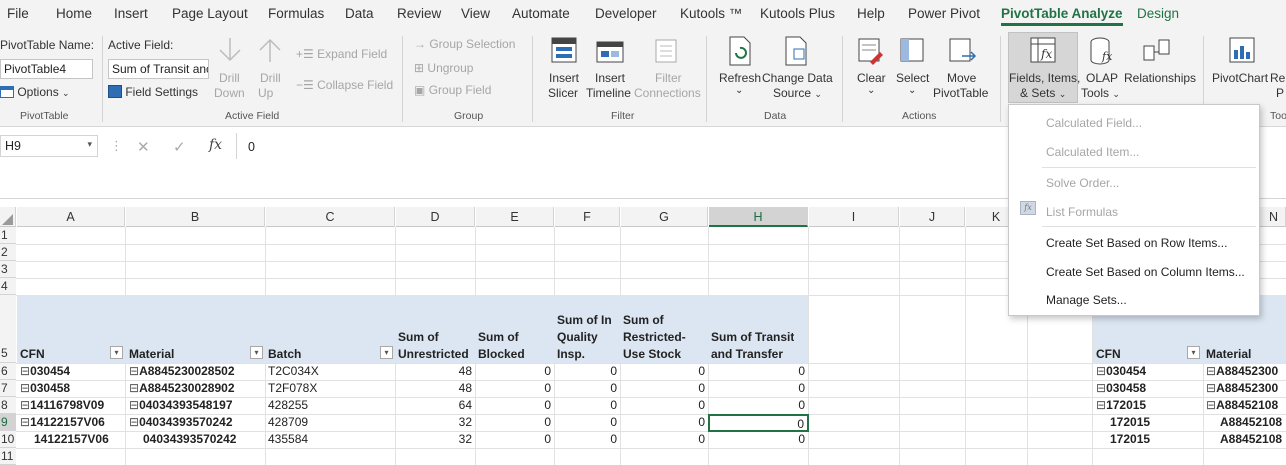 The height and width of the screenshot is (465, 1286). Describe the element at coordinates (711, 13) in the screenshot. I see `tab-kutools: Kutools ™` at that location.